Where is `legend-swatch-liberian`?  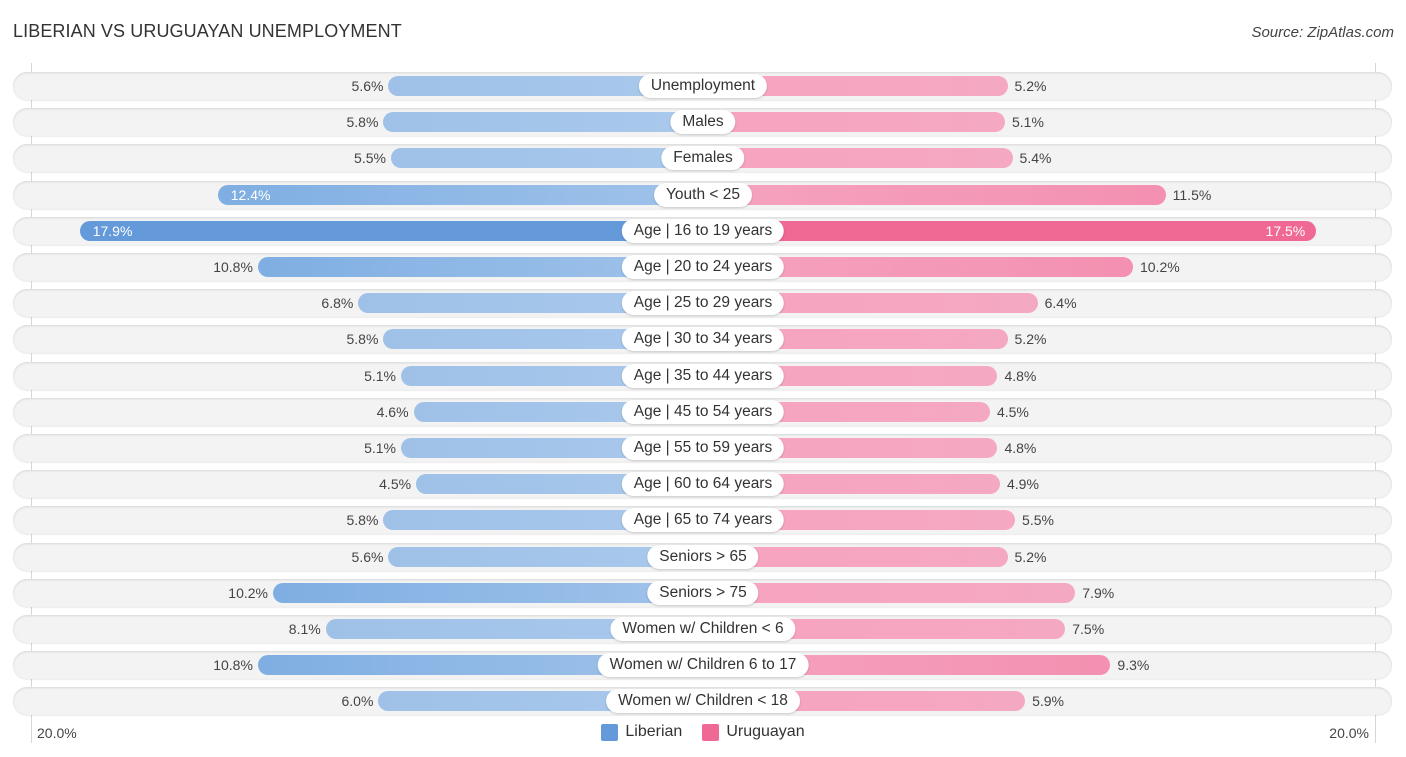
legend-swatch-liberian is located at coordinates (610, 732).